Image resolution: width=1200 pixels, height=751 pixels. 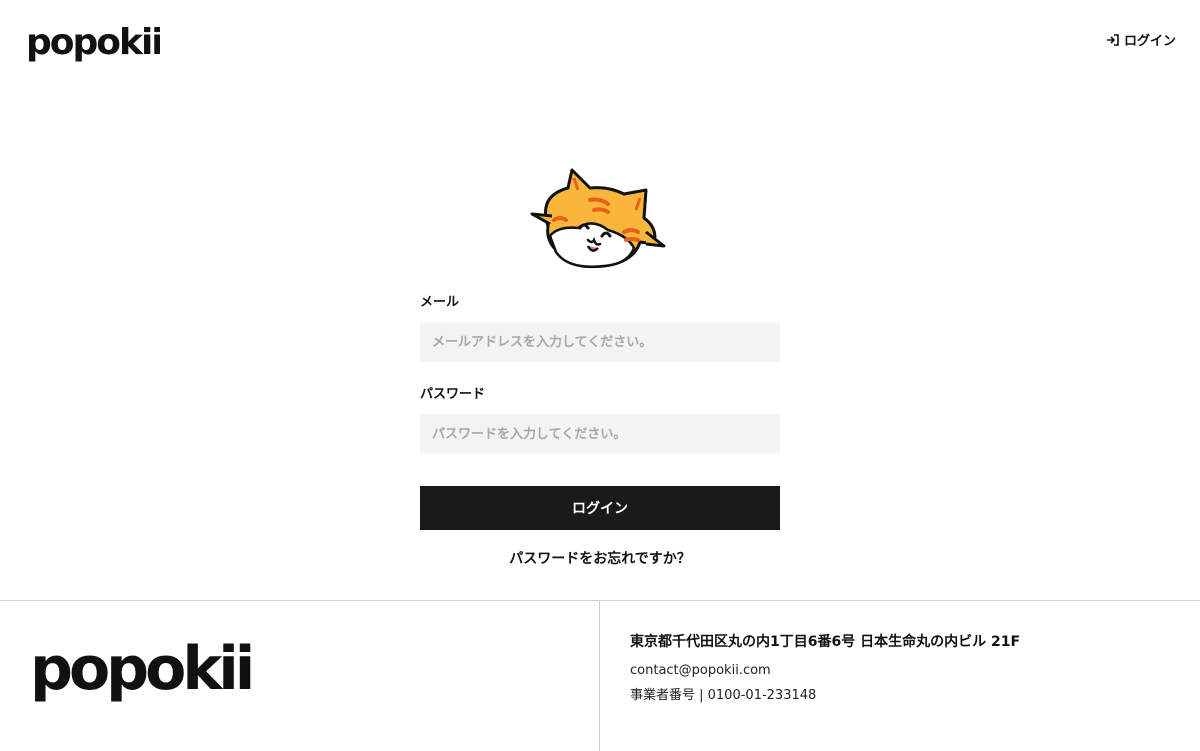 I want to click on popokii-logo: popokii, so click(x=92, y=40).